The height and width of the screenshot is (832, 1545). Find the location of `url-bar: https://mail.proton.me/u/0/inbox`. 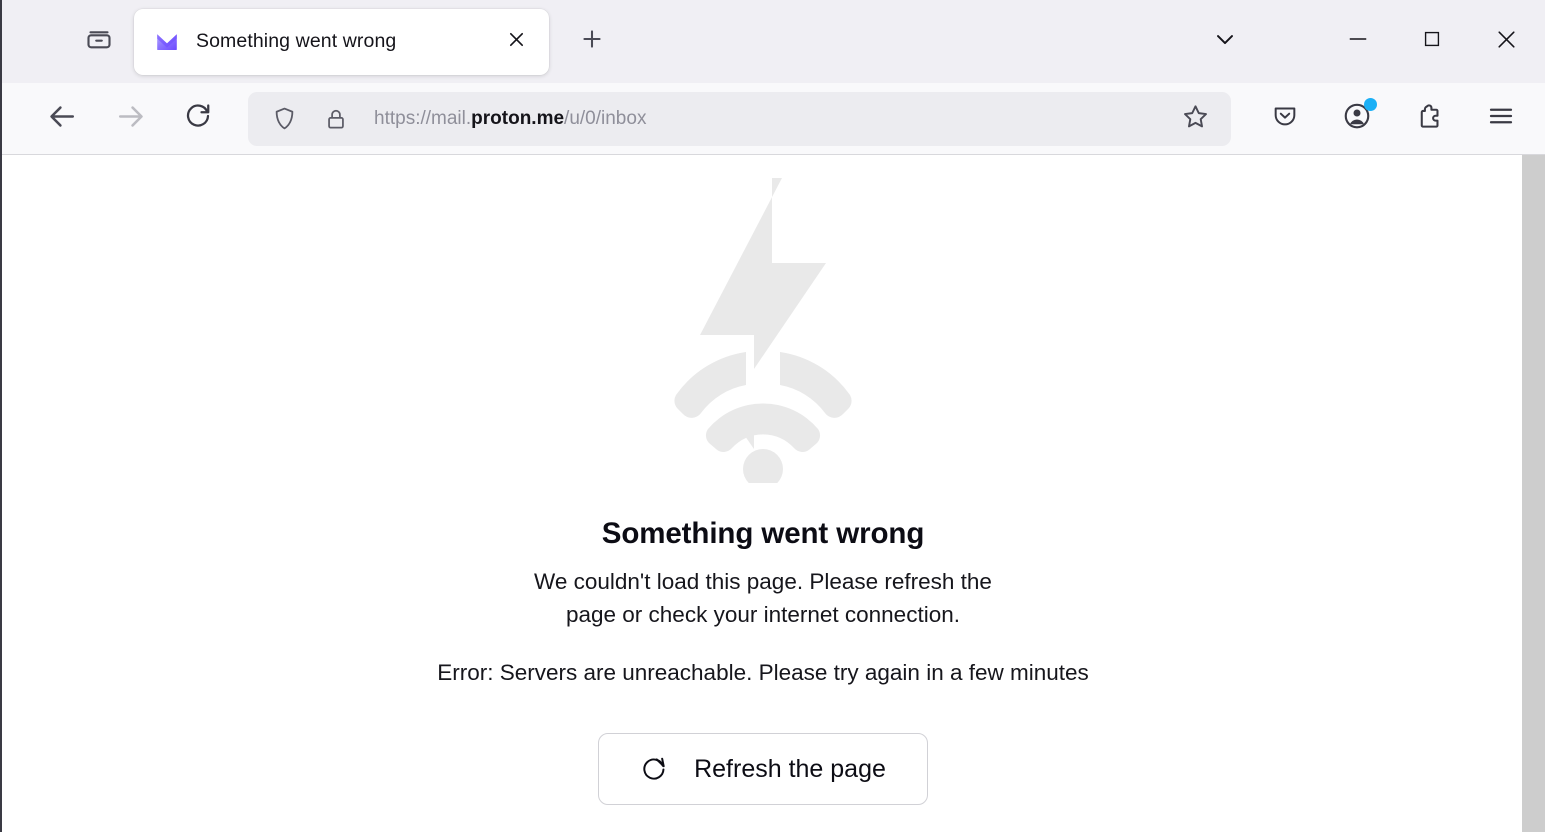

url-bar: https://mail.proton.me/u/0/inbox is located at coordinates (739, 118).